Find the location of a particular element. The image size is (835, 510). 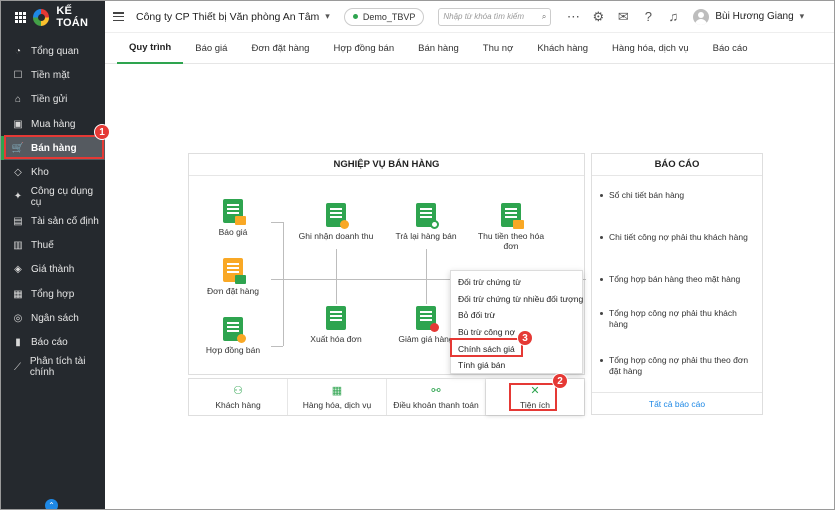

sidebar-item: ▣ Mua hàng is located at coordinates (53, 124).